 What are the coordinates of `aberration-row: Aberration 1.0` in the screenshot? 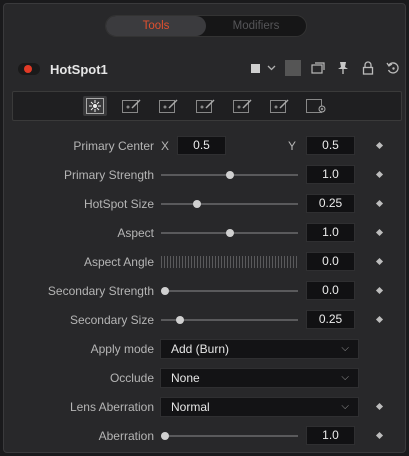 It's located at (205, 436).